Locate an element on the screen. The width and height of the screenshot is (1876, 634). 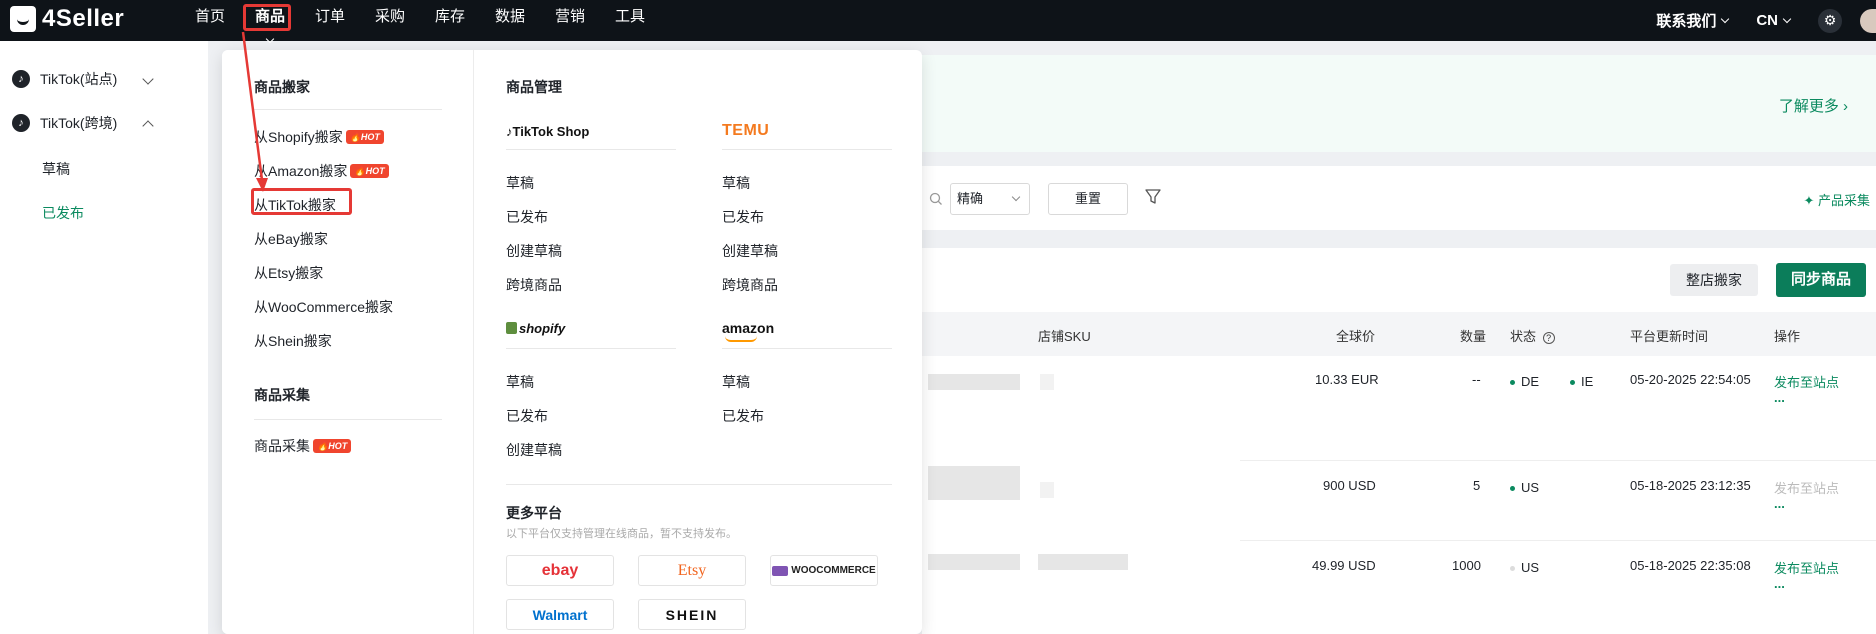
annotation-arrow is located at coordinates (254, 111).